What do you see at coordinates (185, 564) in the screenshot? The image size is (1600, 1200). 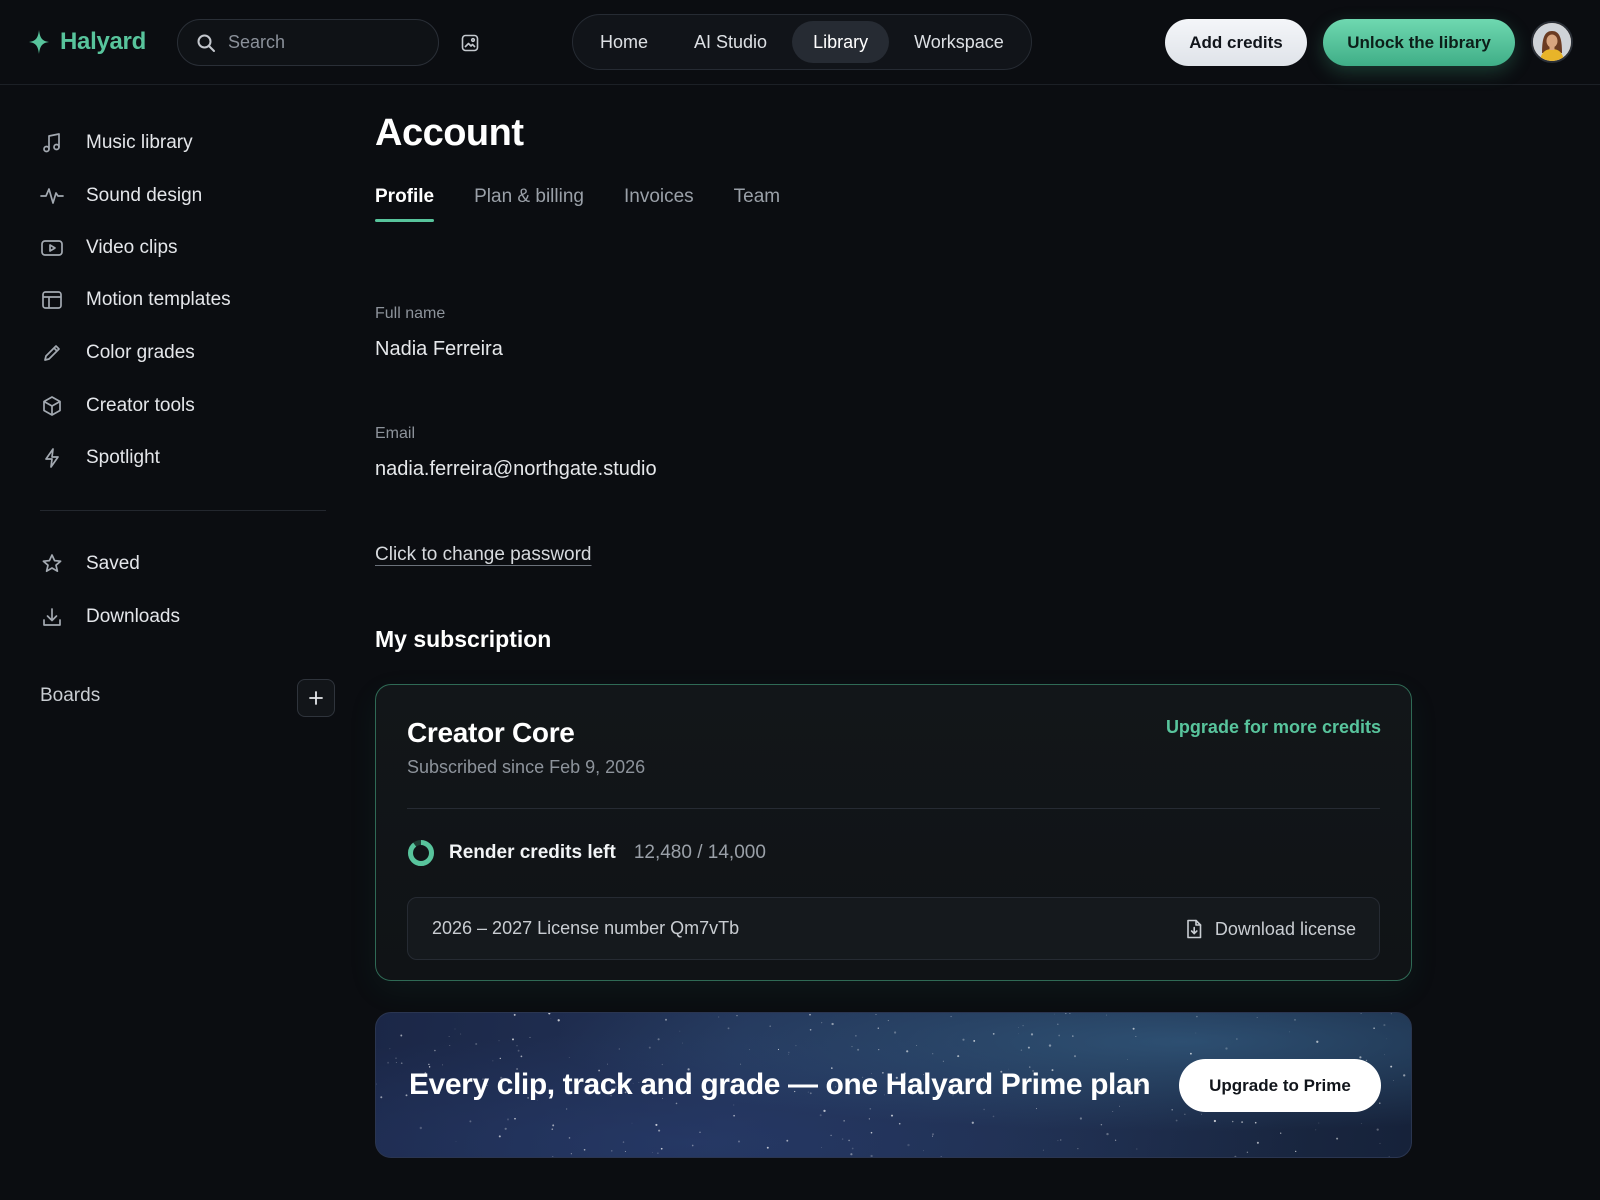 I see `sidebar-item-saved: Saved` at bounding box center [185, 564].